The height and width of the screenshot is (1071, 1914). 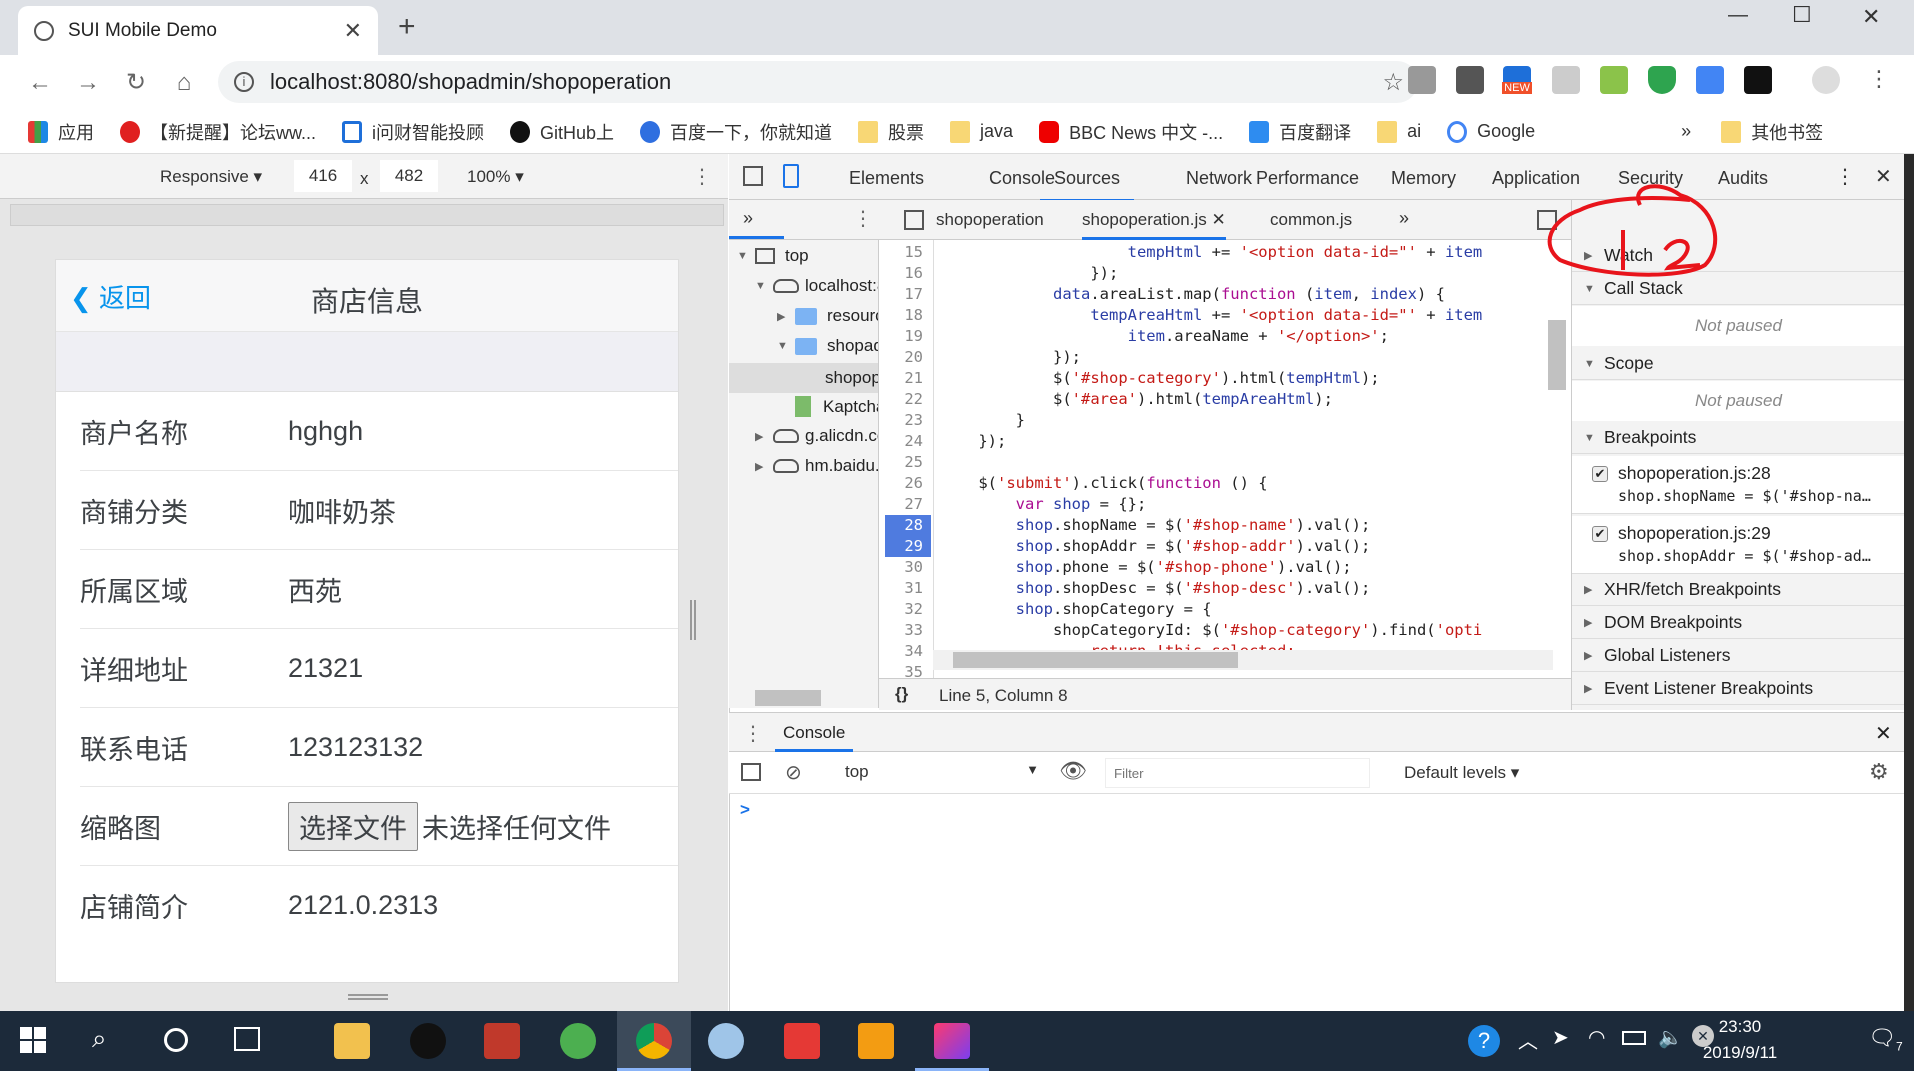 I want to click on live-expression-eye-icon: 👁, so click(x=1073, y=771).